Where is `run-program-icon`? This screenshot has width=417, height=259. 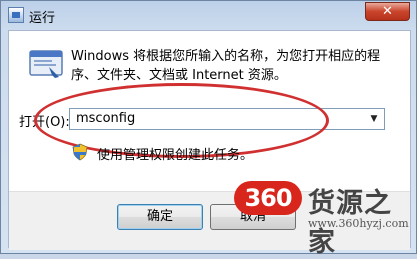
run-program-icon is located at coordinates (46, 64).